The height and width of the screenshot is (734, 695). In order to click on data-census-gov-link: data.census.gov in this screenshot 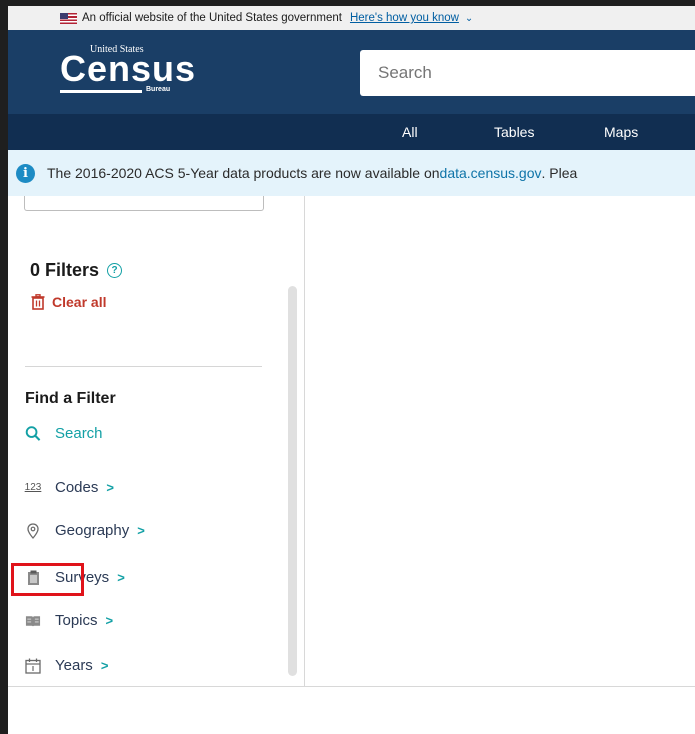, I will do `click(491, 173)`.